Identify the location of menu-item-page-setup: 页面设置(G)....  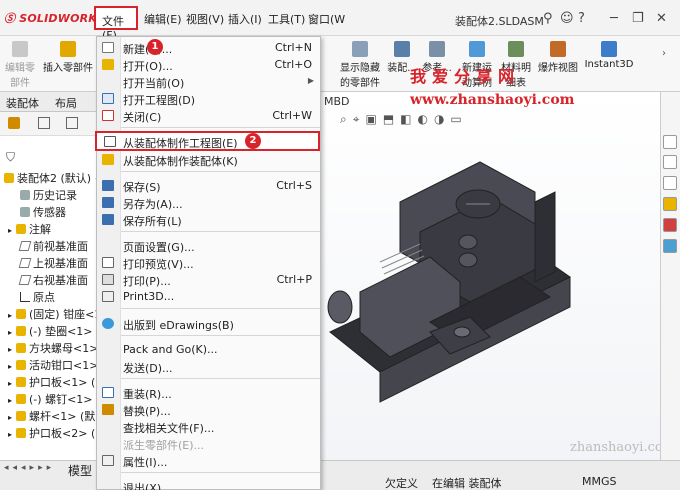
(208, 245).